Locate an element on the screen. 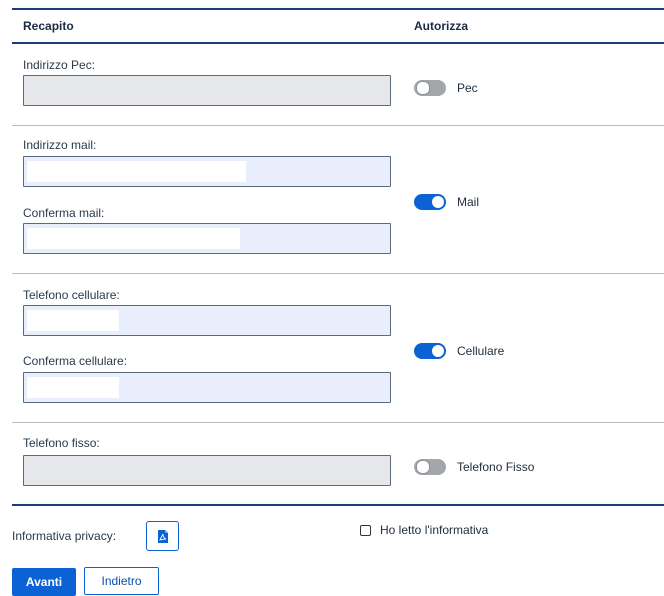 The height and width of the screenshot is (596, 664). mail-label: Indirizzo mail: is located at coordinates (60, 145).